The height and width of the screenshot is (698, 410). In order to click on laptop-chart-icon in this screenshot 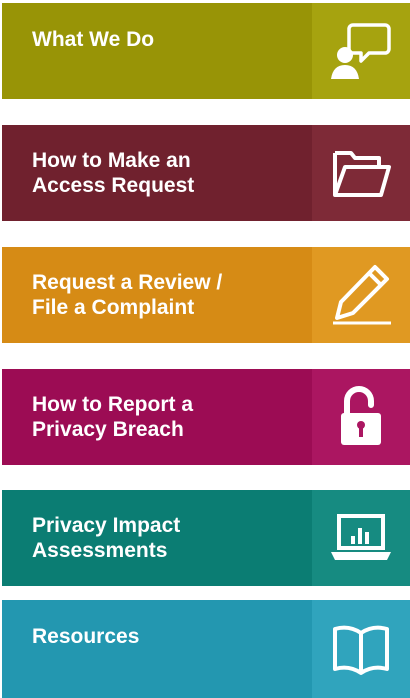, I will do `click(361, 537)`.